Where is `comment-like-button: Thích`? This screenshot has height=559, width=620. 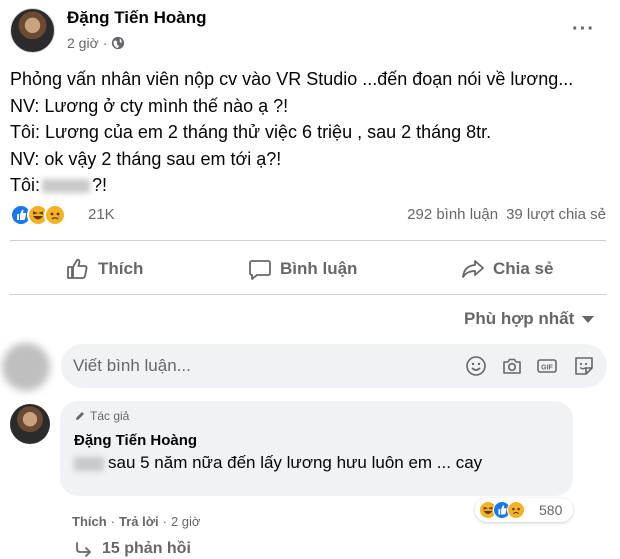 comment-like-button: Thích is located at coordinates (89, 521).